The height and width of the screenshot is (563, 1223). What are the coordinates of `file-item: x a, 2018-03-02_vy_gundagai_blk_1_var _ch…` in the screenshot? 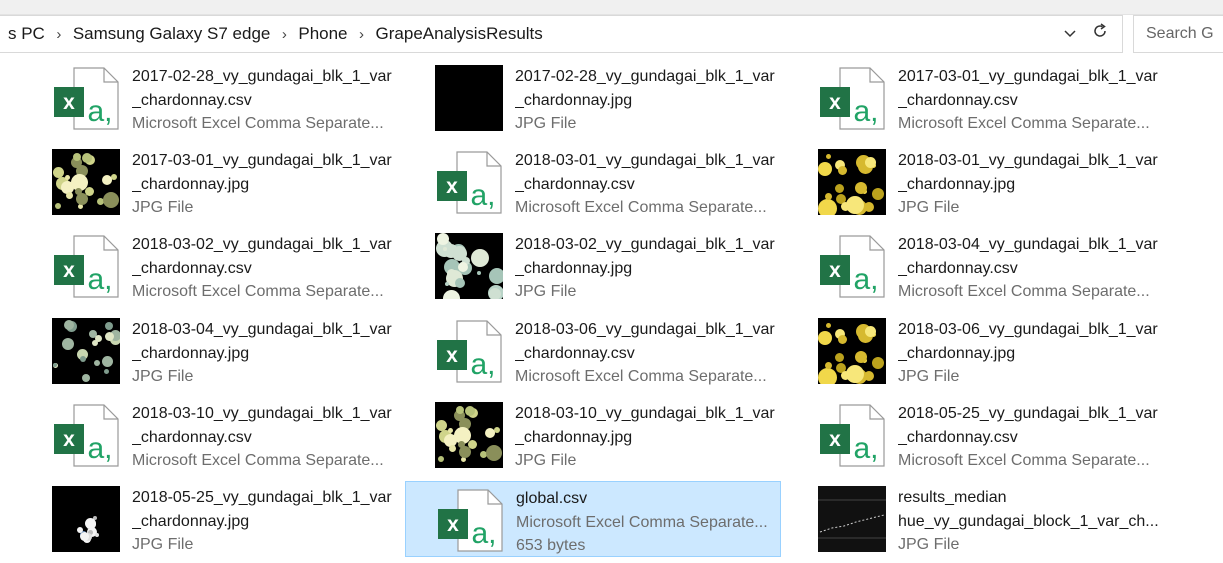 It's located at (210, 266).